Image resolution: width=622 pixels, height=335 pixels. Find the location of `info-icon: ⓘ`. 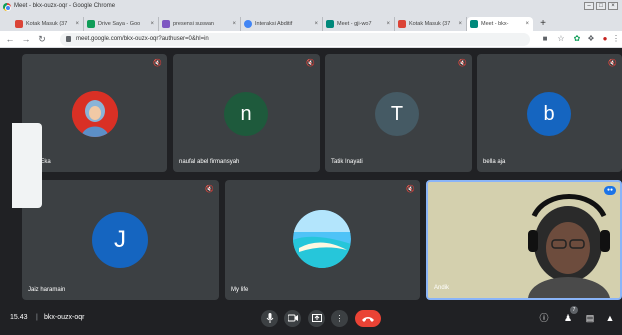

info-icon: ⓘ is located at coordinates (544, 318).